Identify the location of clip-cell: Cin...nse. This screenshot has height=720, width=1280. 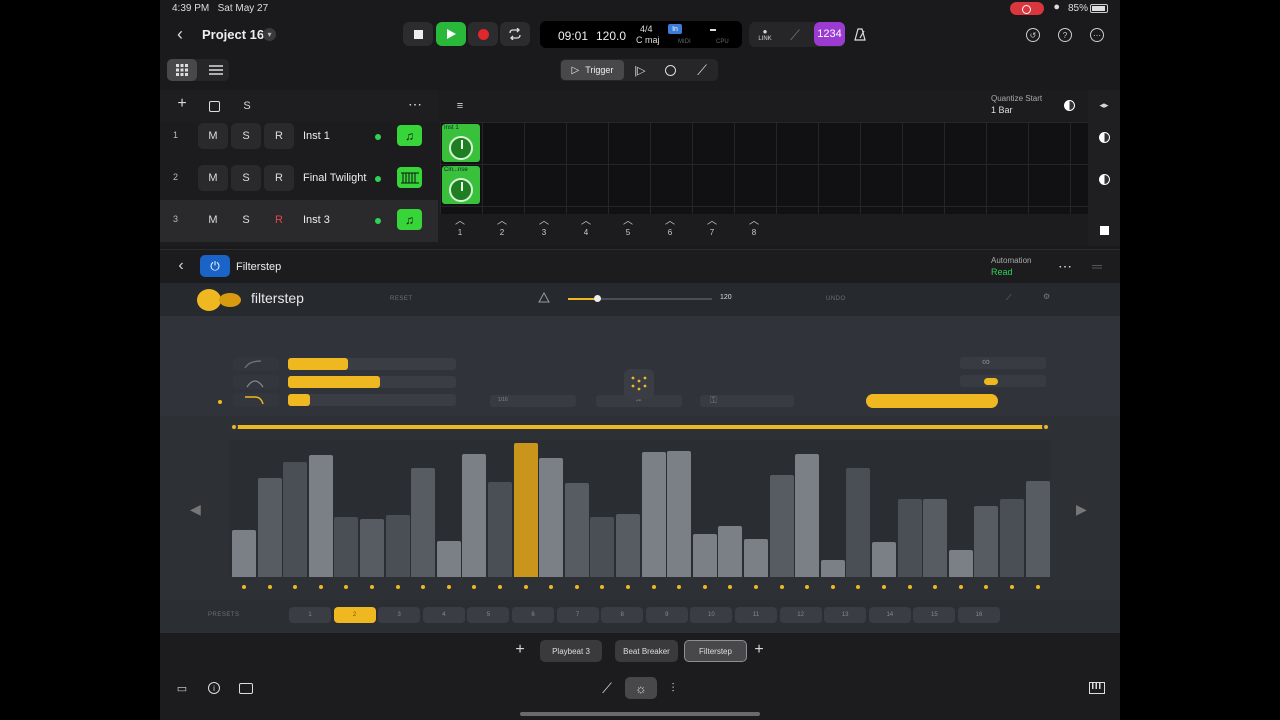
(461, 185).